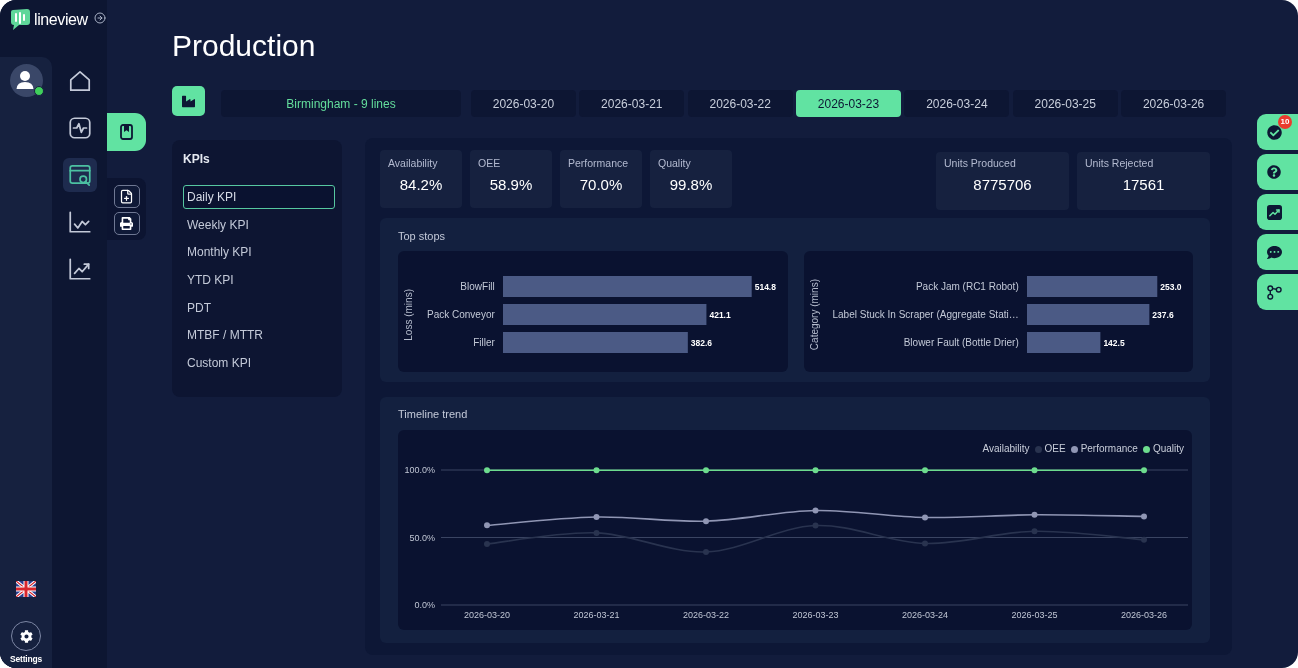  I want to click on kpi-label: Performance, so click(598, 163).